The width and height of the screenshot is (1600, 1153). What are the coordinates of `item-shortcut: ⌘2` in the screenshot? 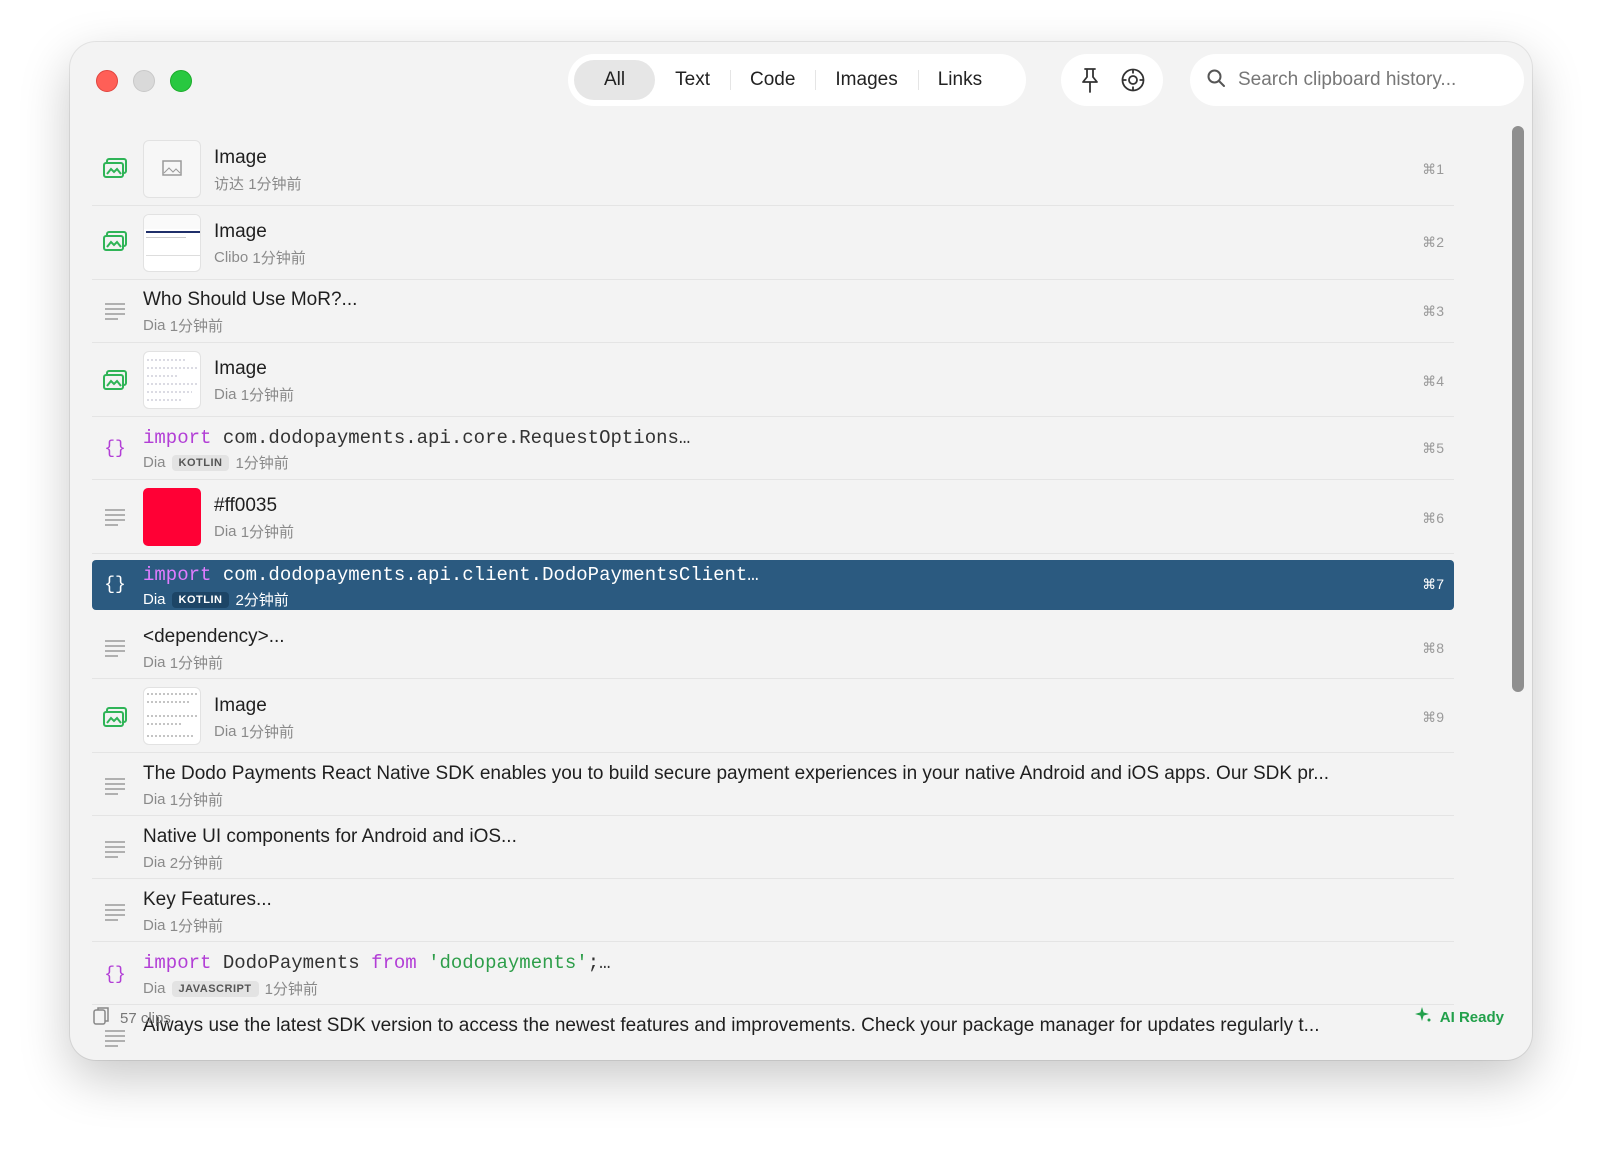 It's located at (1433, 242).